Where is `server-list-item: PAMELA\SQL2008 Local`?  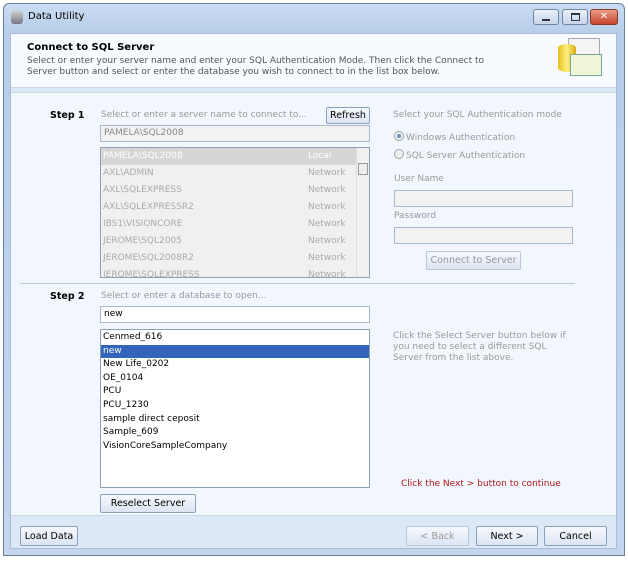
server-list-item: PAMELA\SQL2008 Local is located at coordinates (235, 156).